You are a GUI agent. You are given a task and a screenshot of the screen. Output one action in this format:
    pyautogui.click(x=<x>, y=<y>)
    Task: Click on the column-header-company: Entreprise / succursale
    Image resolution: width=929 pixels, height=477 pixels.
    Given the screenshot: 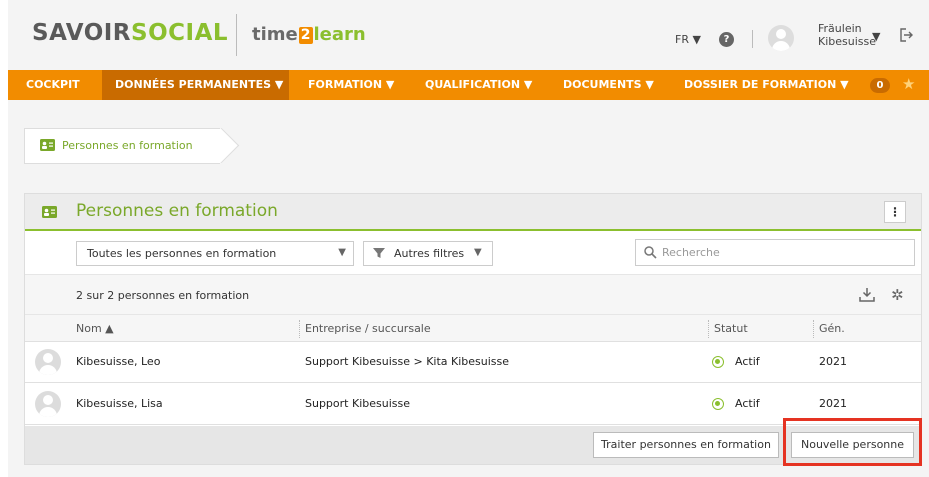 What is the action you would take?
    pyautogui.click(x=368, y=328)
    